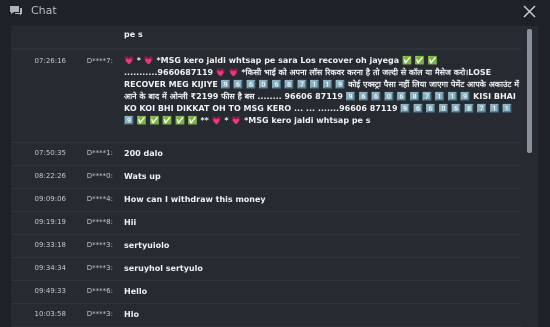 This screenshot has width=550, height=327. What do you see at coordinates (50, 268) in the screenshot?
I see `message-time: 09:34:34` at bounding box center [50, 268].